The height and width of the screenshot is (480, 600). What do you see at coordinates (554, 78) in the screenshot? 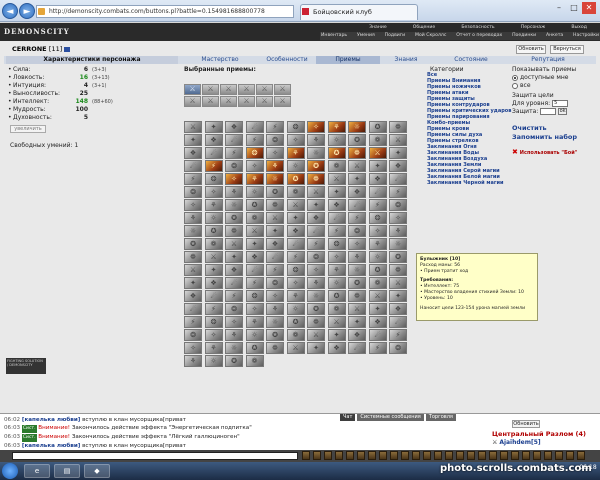
I see `option-available: доступные мне` at bounding box center [554, 78].